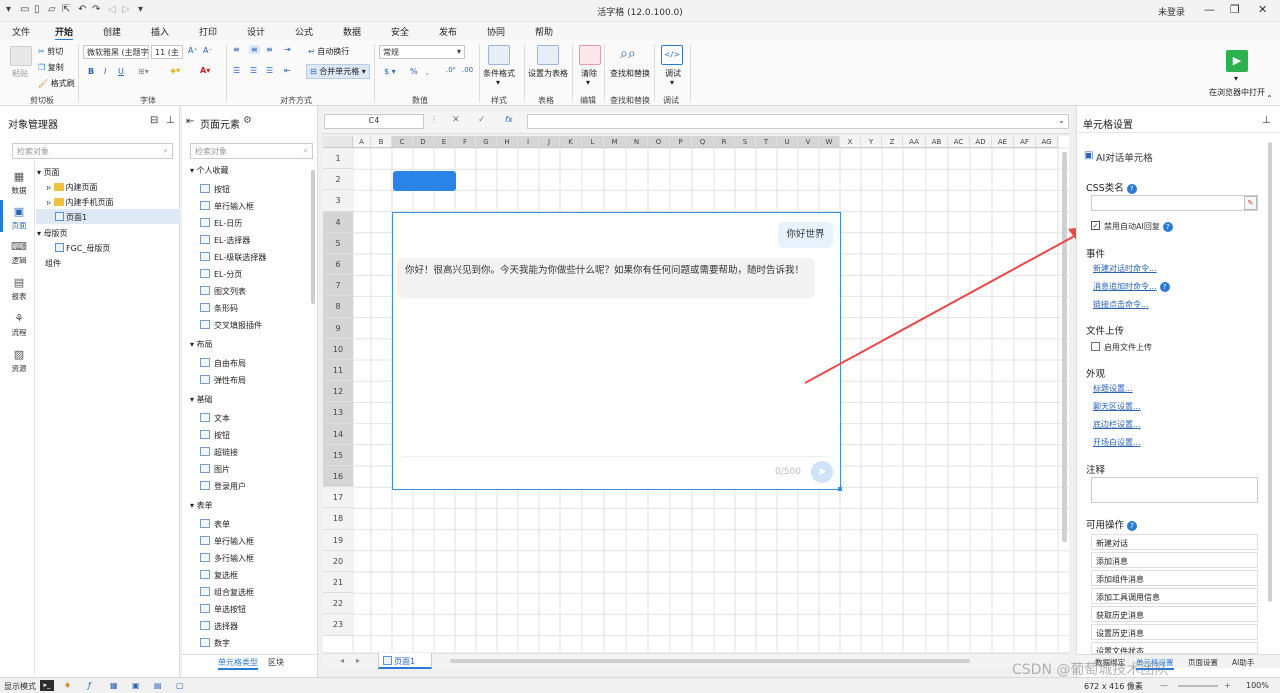 The height and width of the screenshot is (693, 1280). I want to click on row-header: 7, so click(338, 286).